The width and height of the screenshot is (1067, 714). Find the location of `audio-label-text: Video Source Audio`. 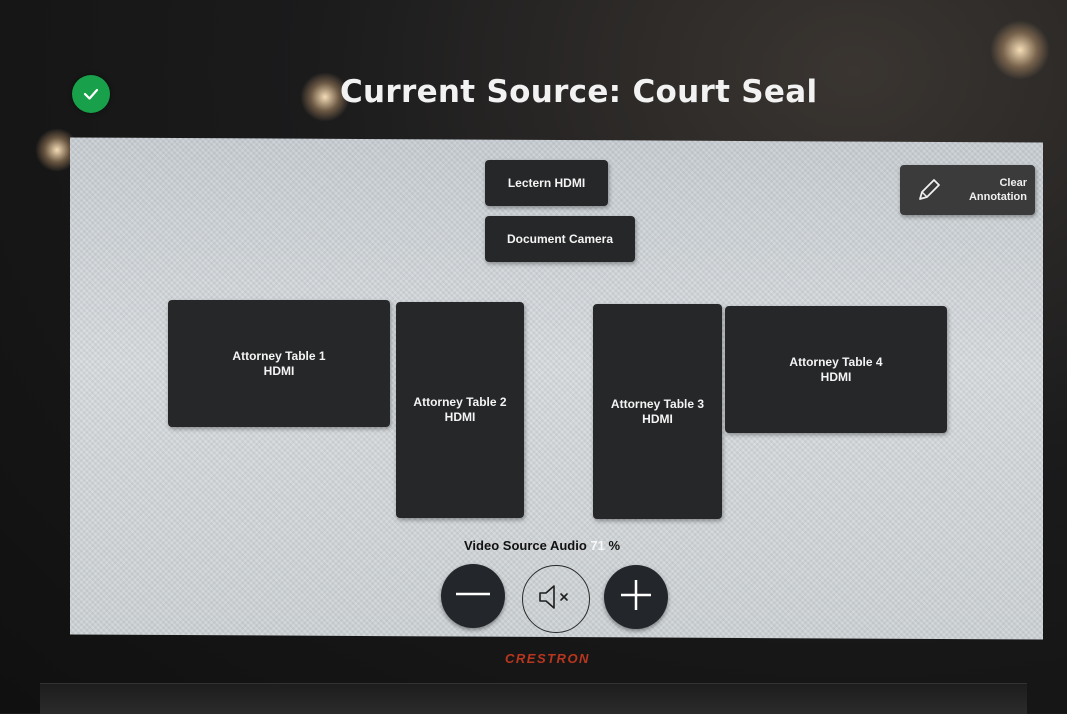

audio-label-text: Video Source Audio is located at coordinates (525, 545).